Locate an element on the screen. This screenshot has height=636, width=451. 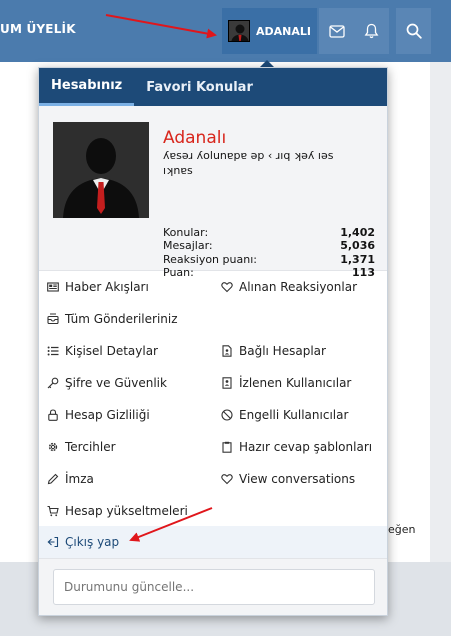
link-row: Kişisel Detaylar Bağlı Hesaplar is located at coordinates (213, 351).